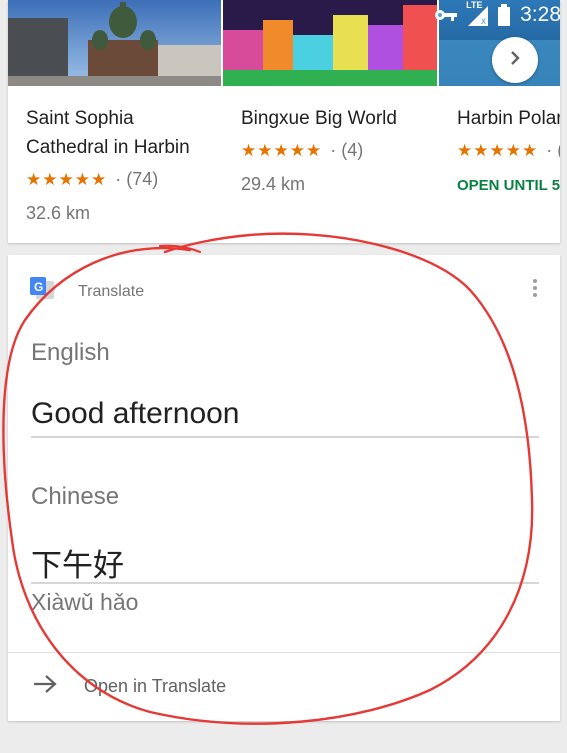 Image resolution: width=567 pixels, height=753 pixels. Describe the element at coordinates (474, 5) in the screenshot. I see `network-type-label: LTE` at that location.